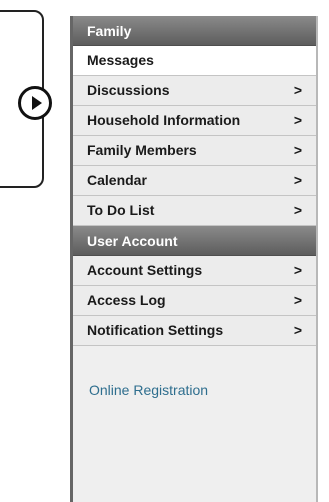 Image resolution: width=329 pixels, height=502 pixels. I want to click on menu-item-household-information: Household Information >, so click(194, 121).